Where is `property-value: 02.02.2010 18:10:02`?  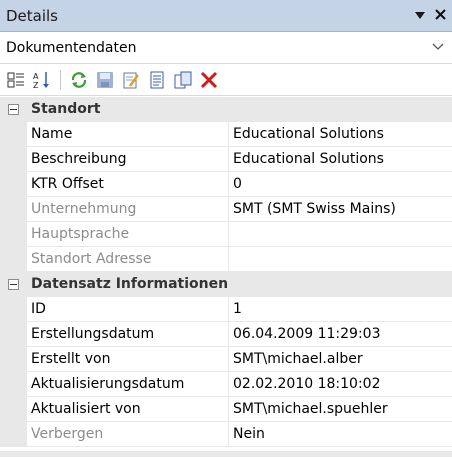
property-value: 02.02.2010 18:10:02 is located at coordinates (340, 384).